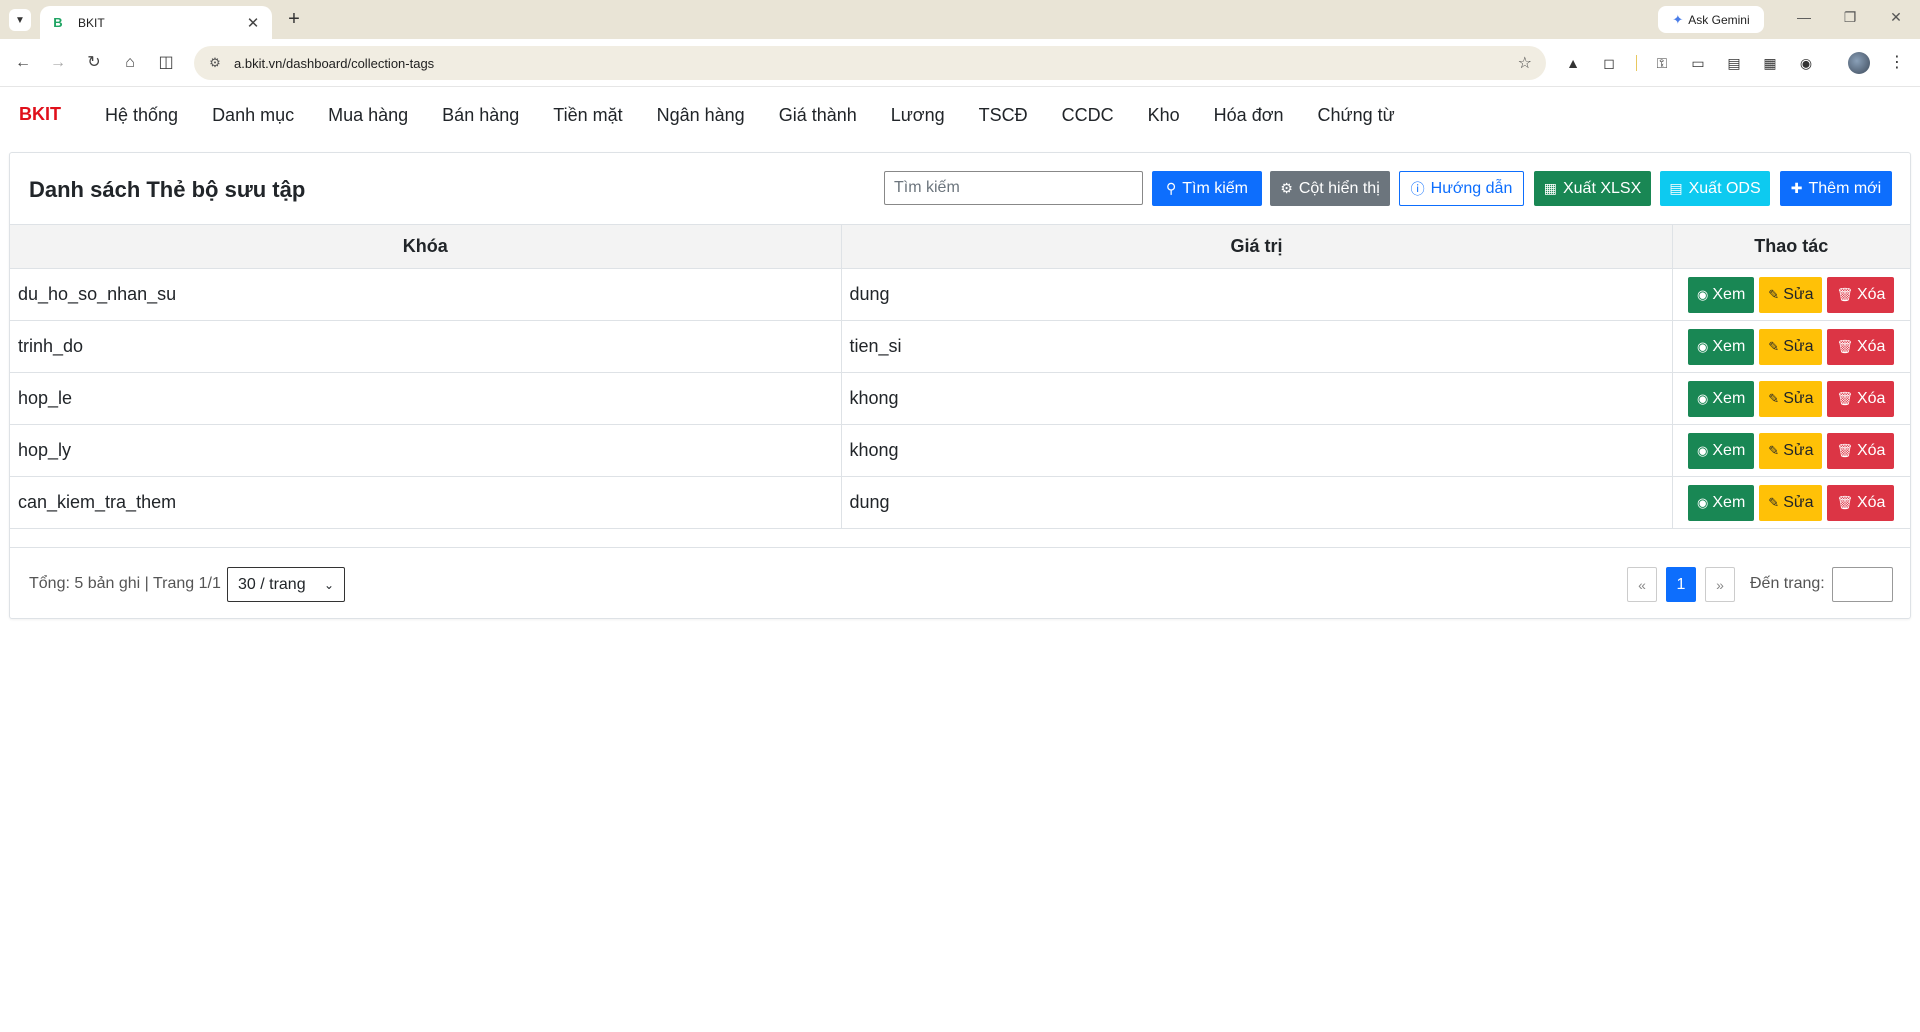 This screenshot has width=1920, height=1032. Describe the element at coordinates (328, 584) in the screenshot. I see `chevron-down-icon: ⌄` at that location.